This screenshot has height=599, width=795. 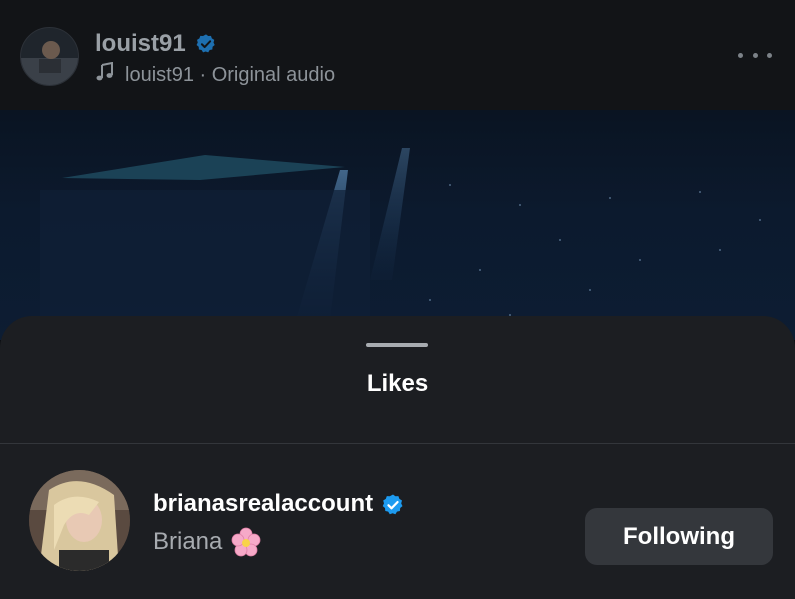 I want to click on post-username-row: louist91, so click(x=156, y=44).